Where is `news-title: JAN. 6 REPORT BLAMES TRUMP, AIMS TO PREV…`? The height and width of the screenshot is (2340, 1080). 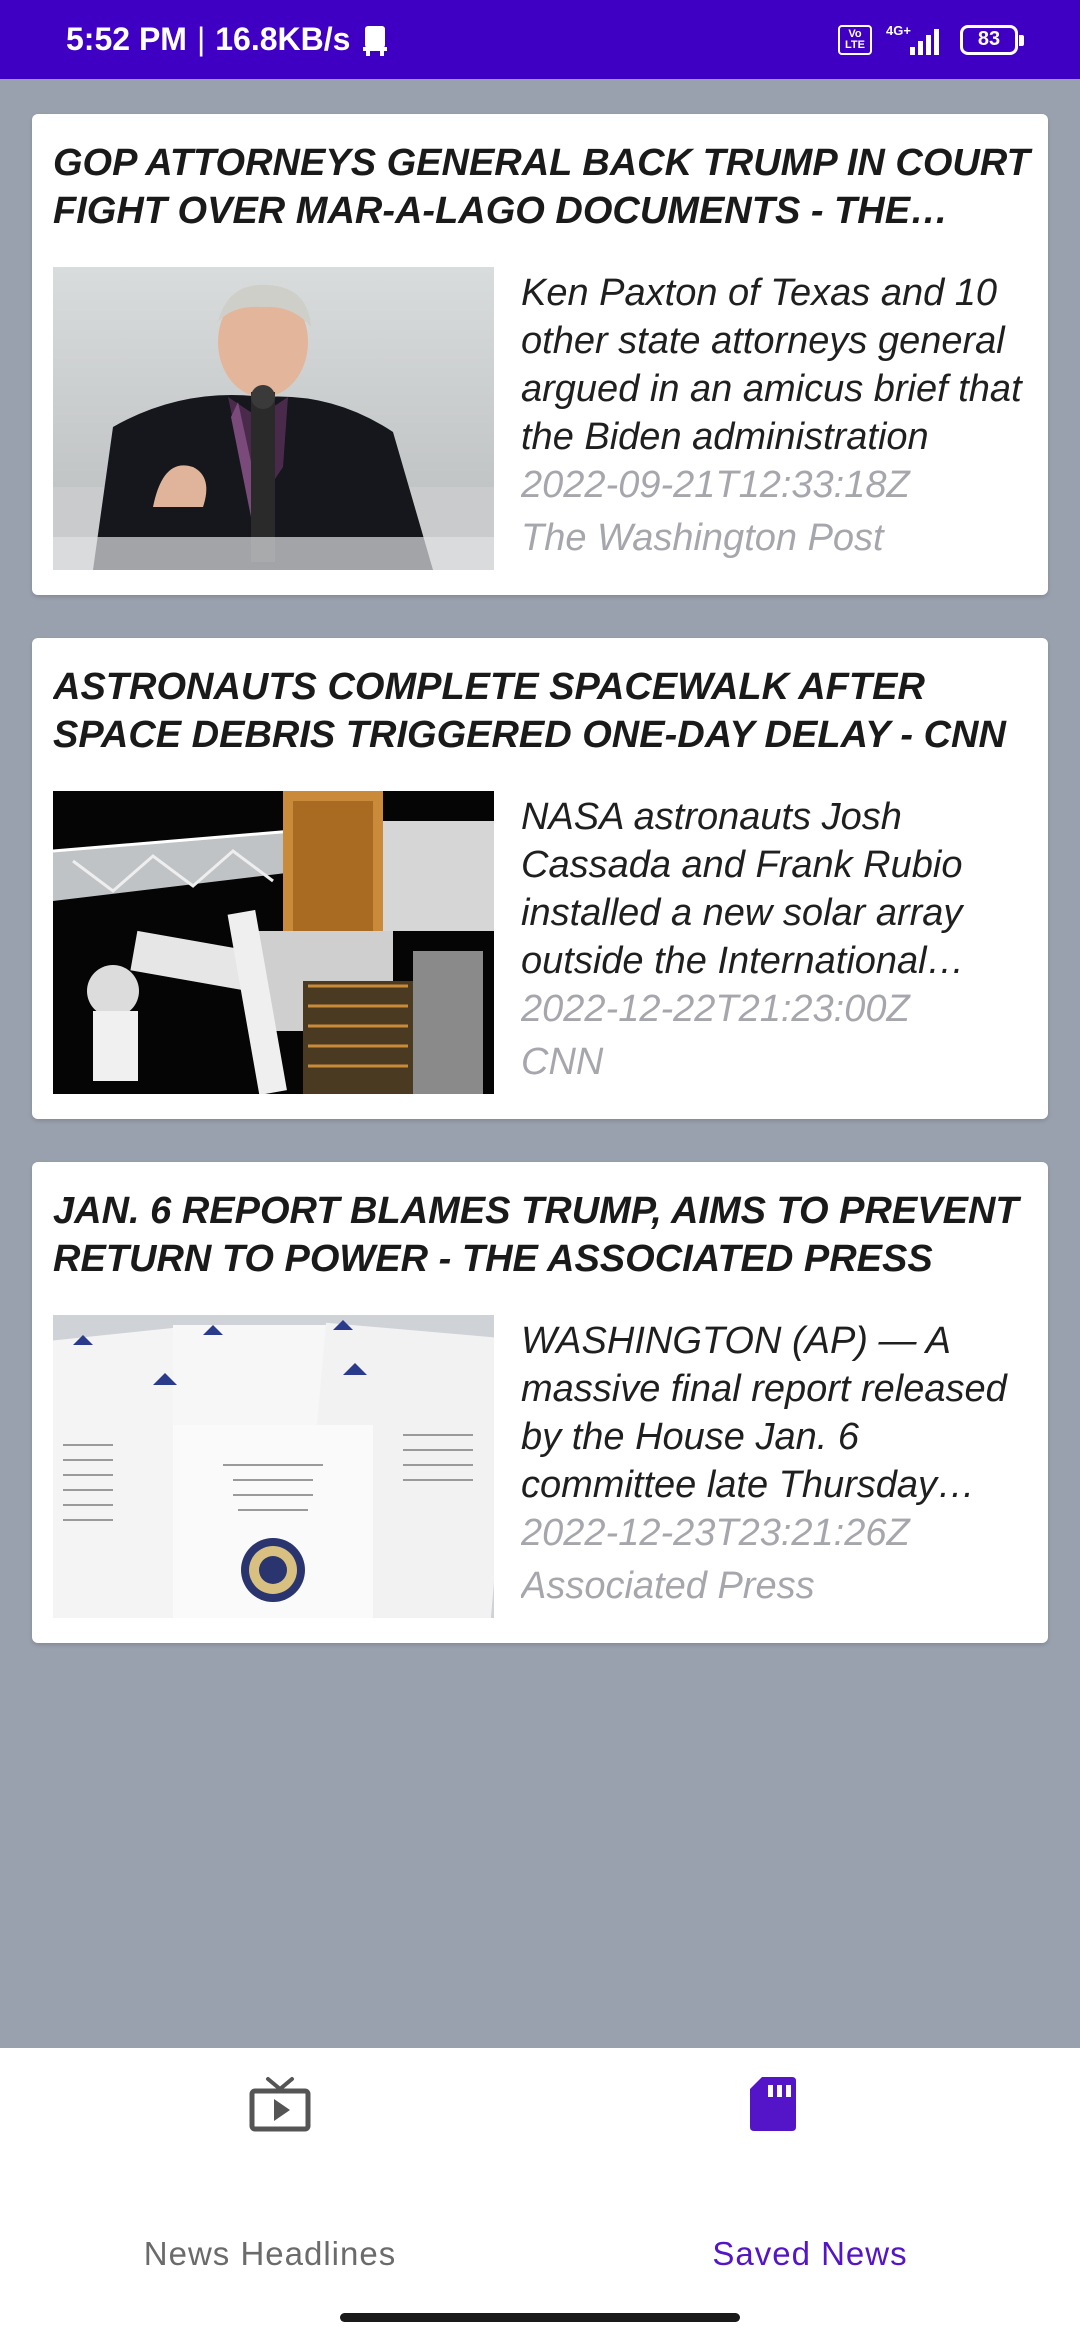
news-title: JAN. 6 REPORT BLAMES TRUMP, AIMS TO PREV… is located at coordinates (536, 1235).